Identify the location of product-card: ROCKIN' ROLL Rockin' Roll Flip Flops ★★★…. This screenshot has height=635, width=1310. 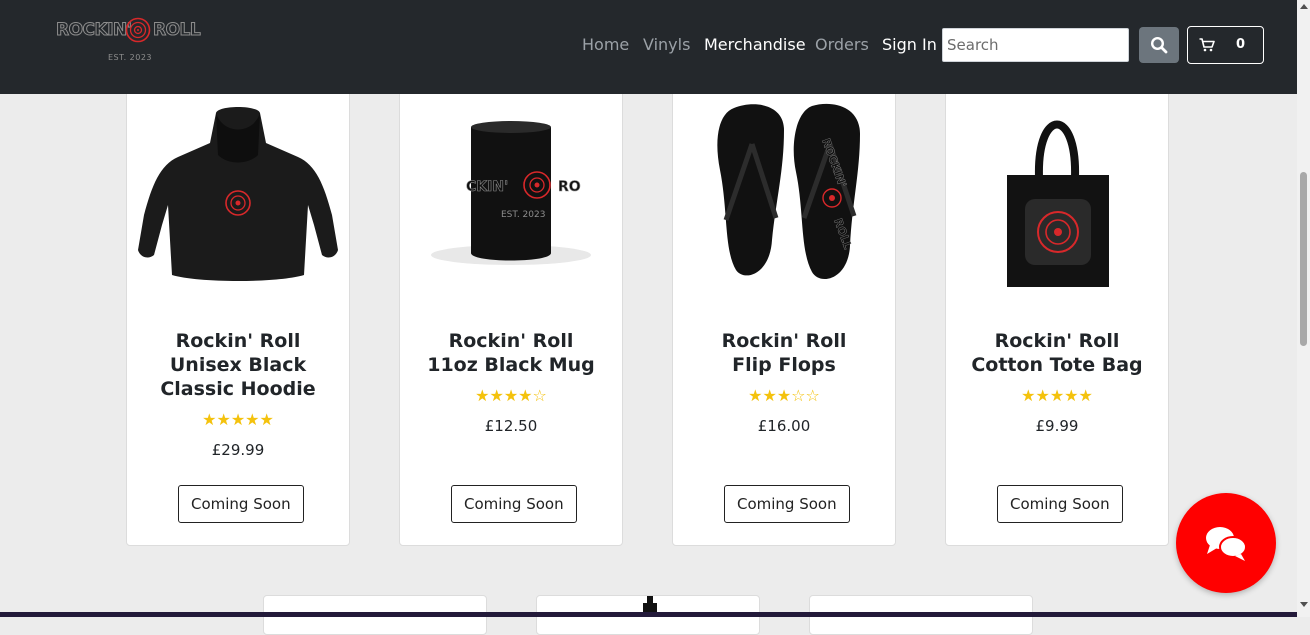
(784, 293).